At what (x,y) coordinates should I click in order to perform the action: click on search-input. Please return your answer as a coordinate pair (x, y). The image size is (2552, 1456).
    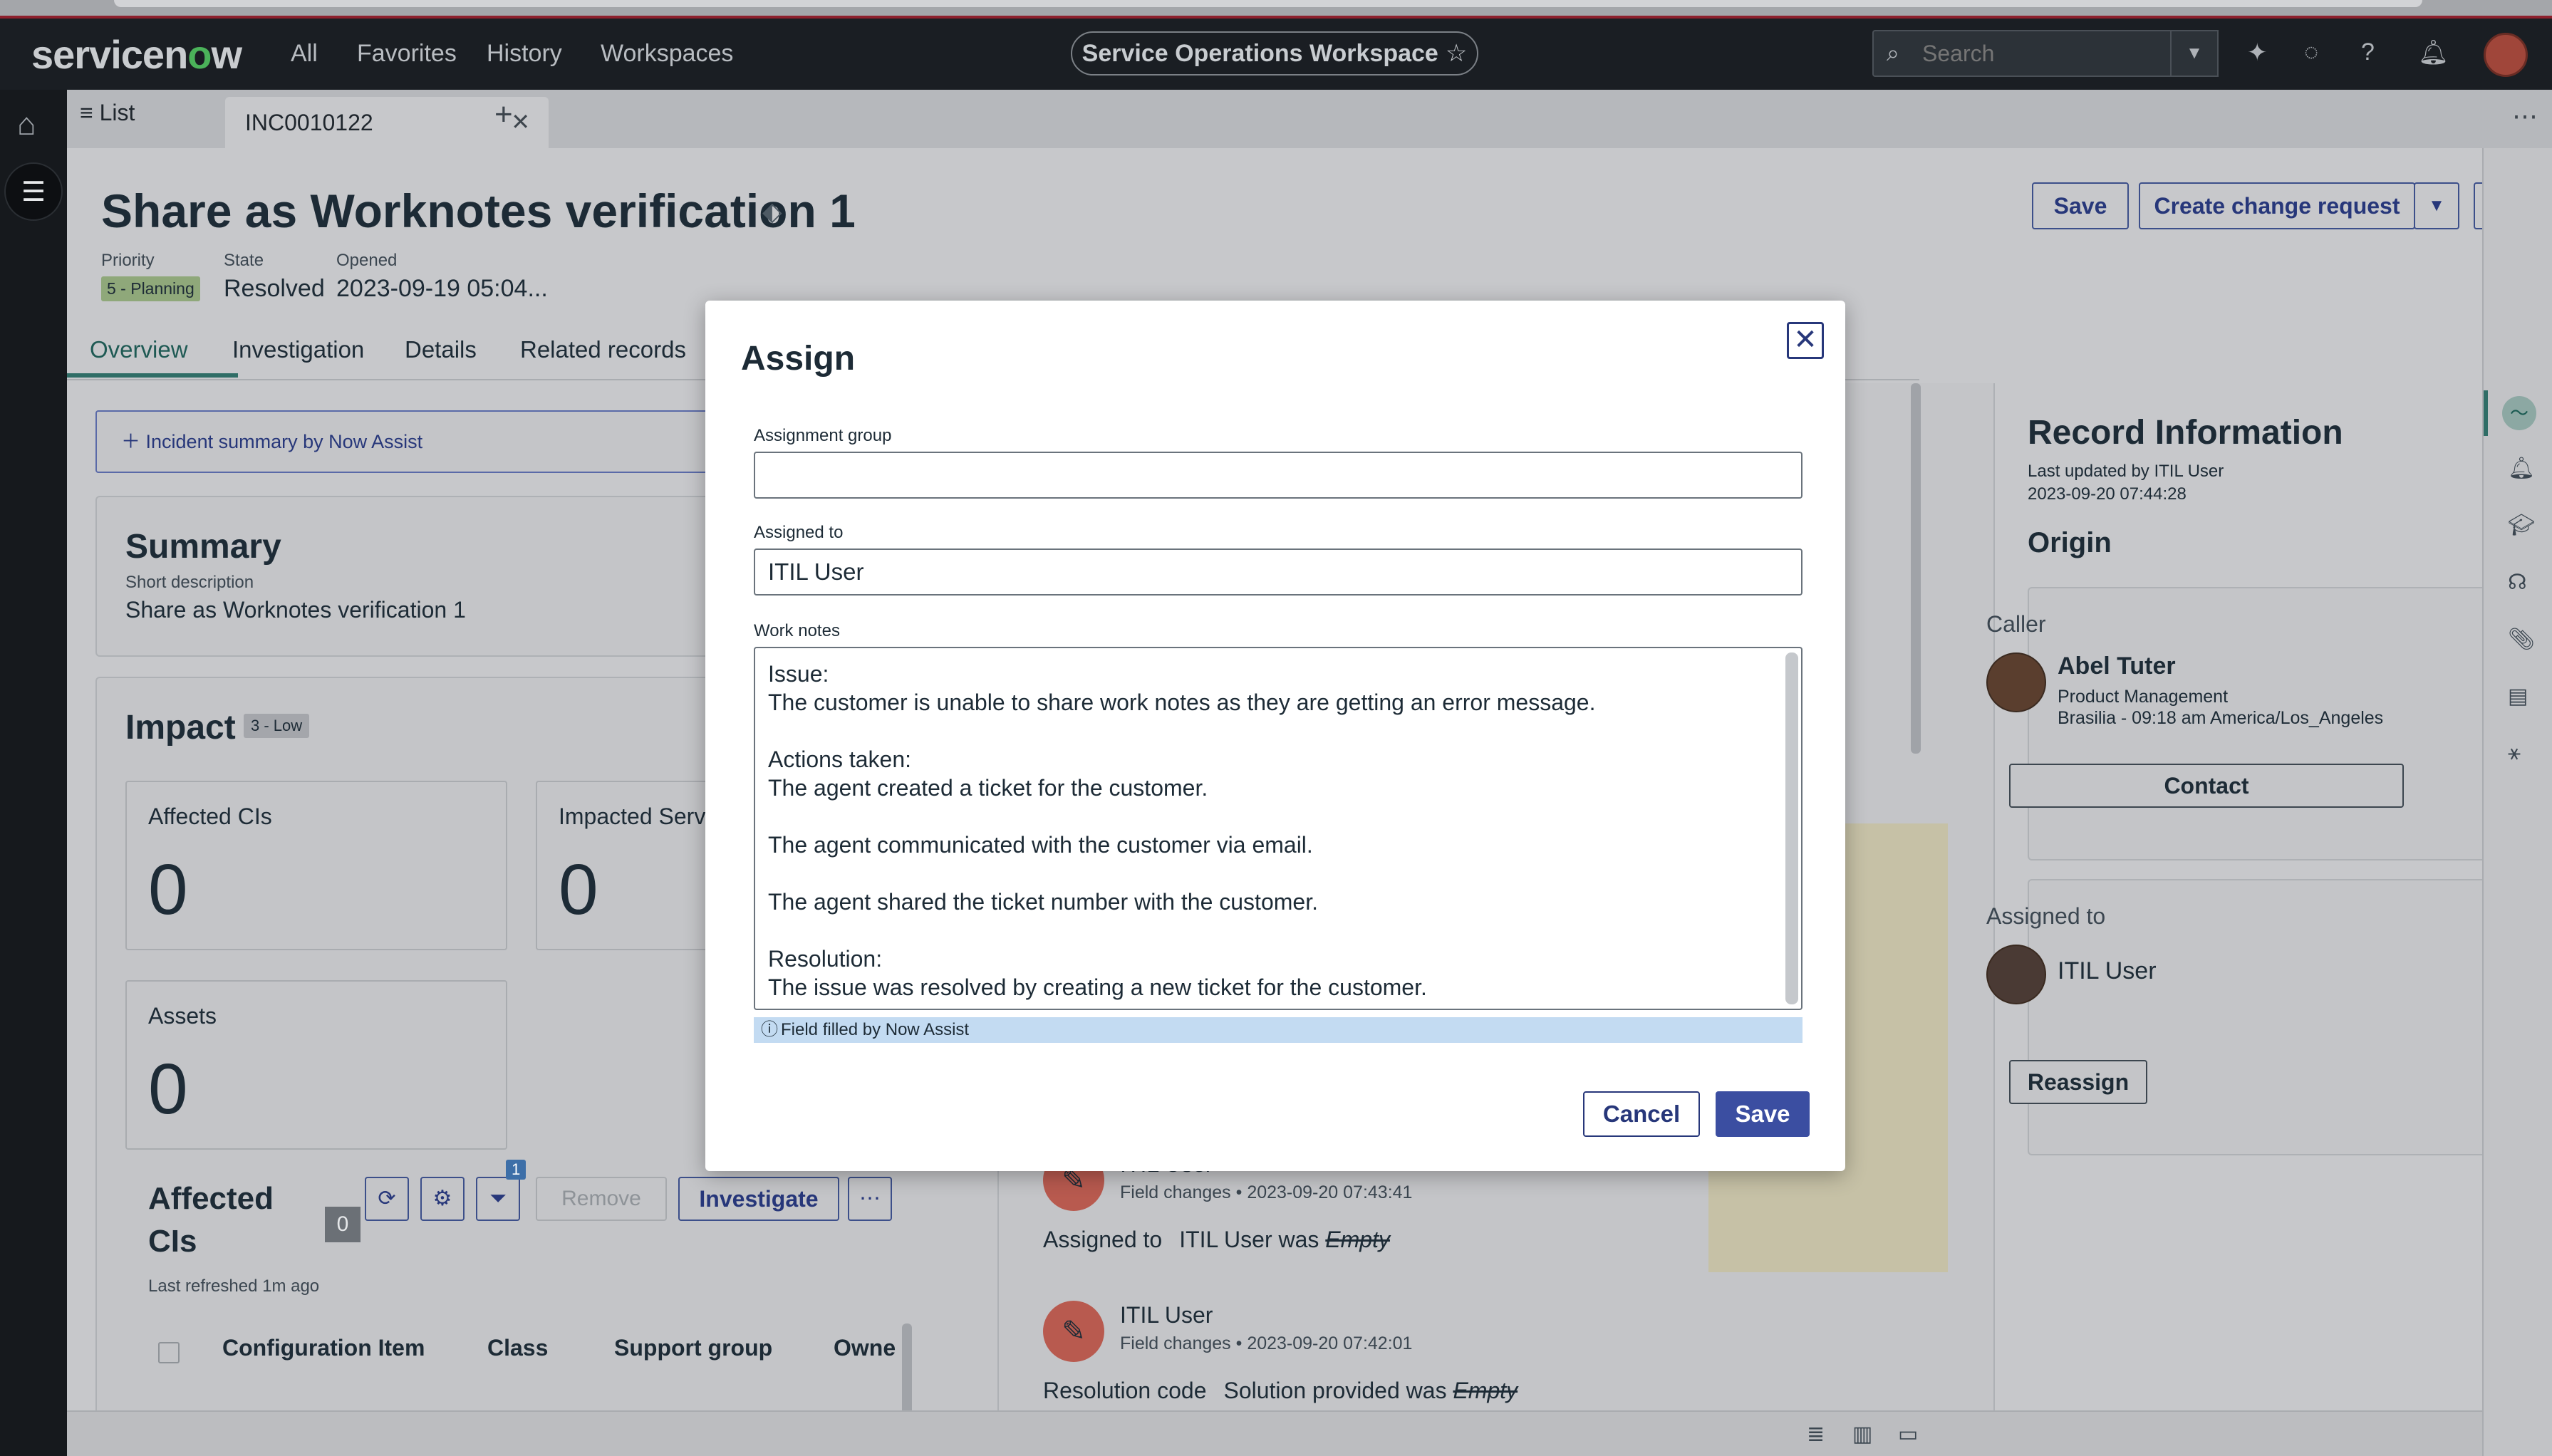
    Looking at the image, I should click on (2039, 53).